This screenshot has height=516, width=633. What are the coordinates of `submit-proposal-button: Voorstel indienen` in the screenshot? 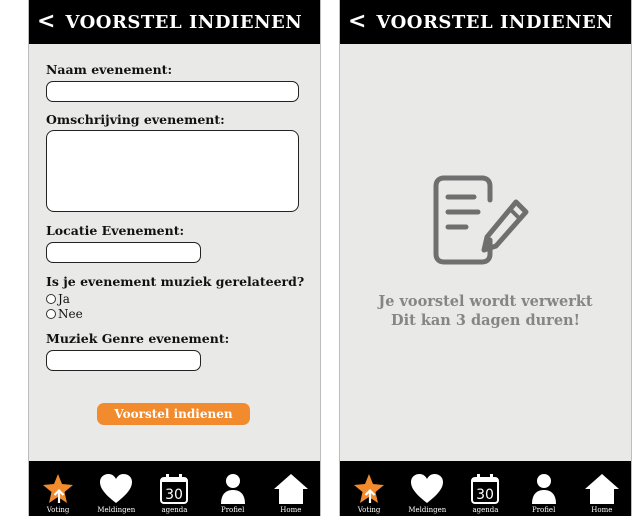 It's located at (173, 414).